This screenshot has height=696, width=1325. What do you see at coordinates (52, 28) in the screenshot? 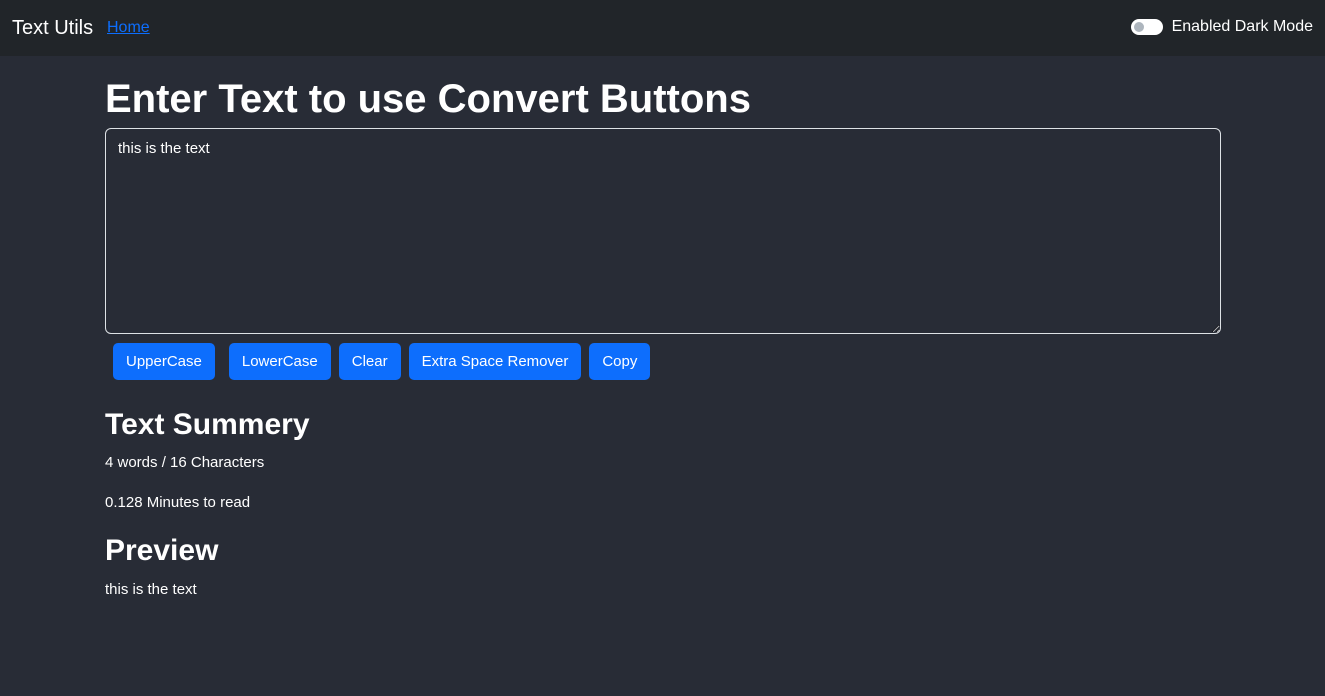
I see `brand-title: Text Utils` at bounding box center [52, 28].